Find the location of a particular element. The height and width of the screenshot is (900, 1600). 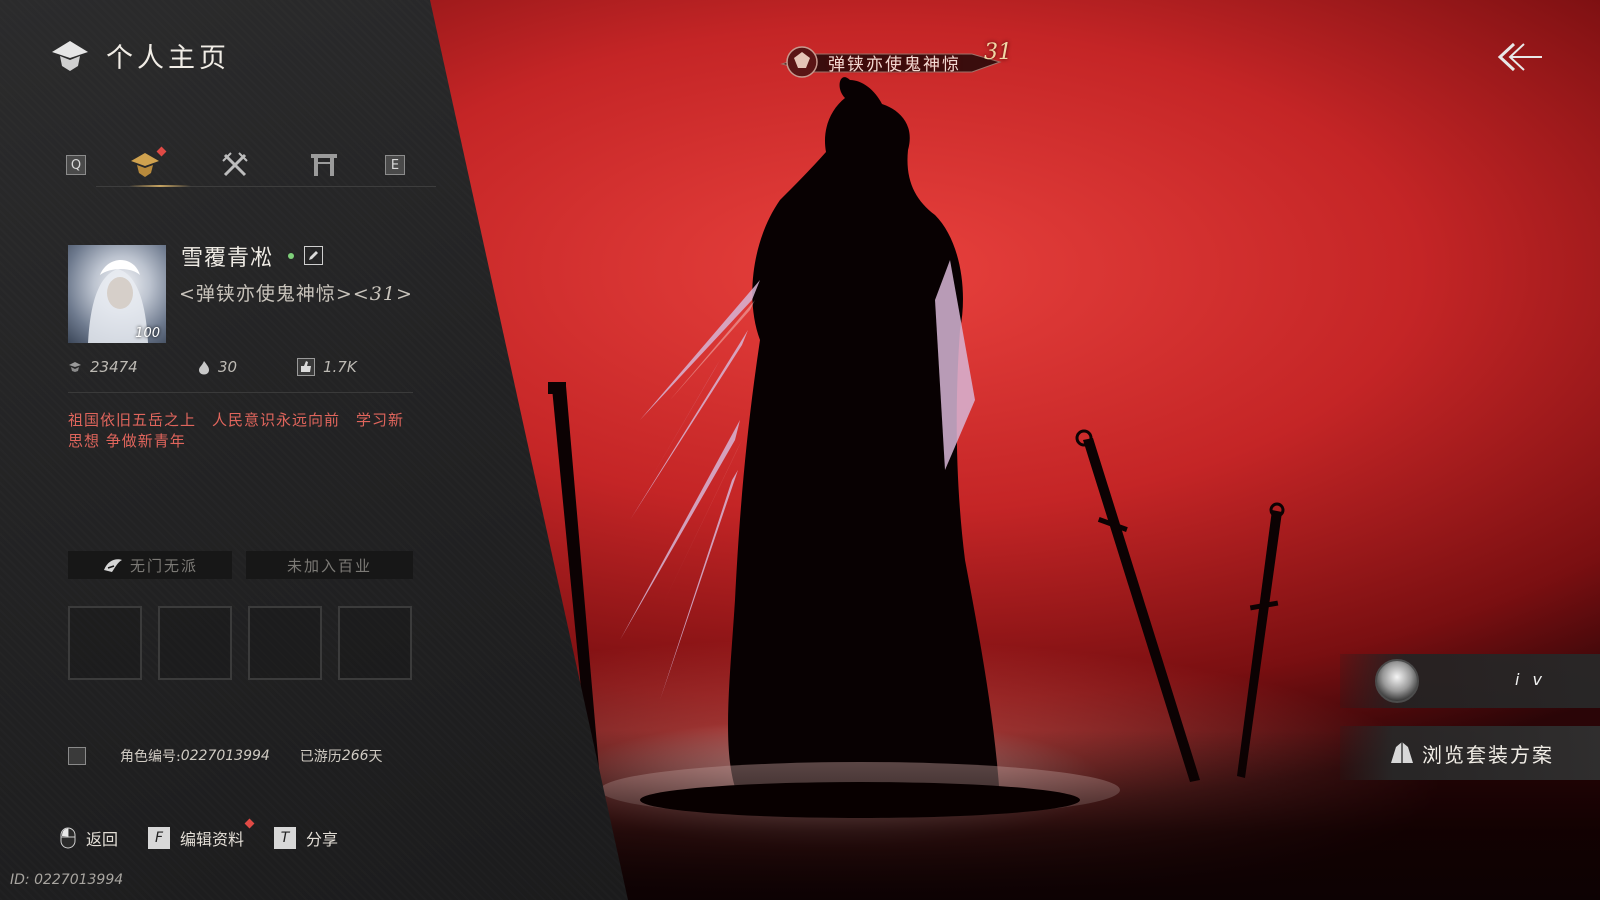

role-info-row: 角色编号: 0227013994 已游历 266 天 is located at coordinates (225, 756).